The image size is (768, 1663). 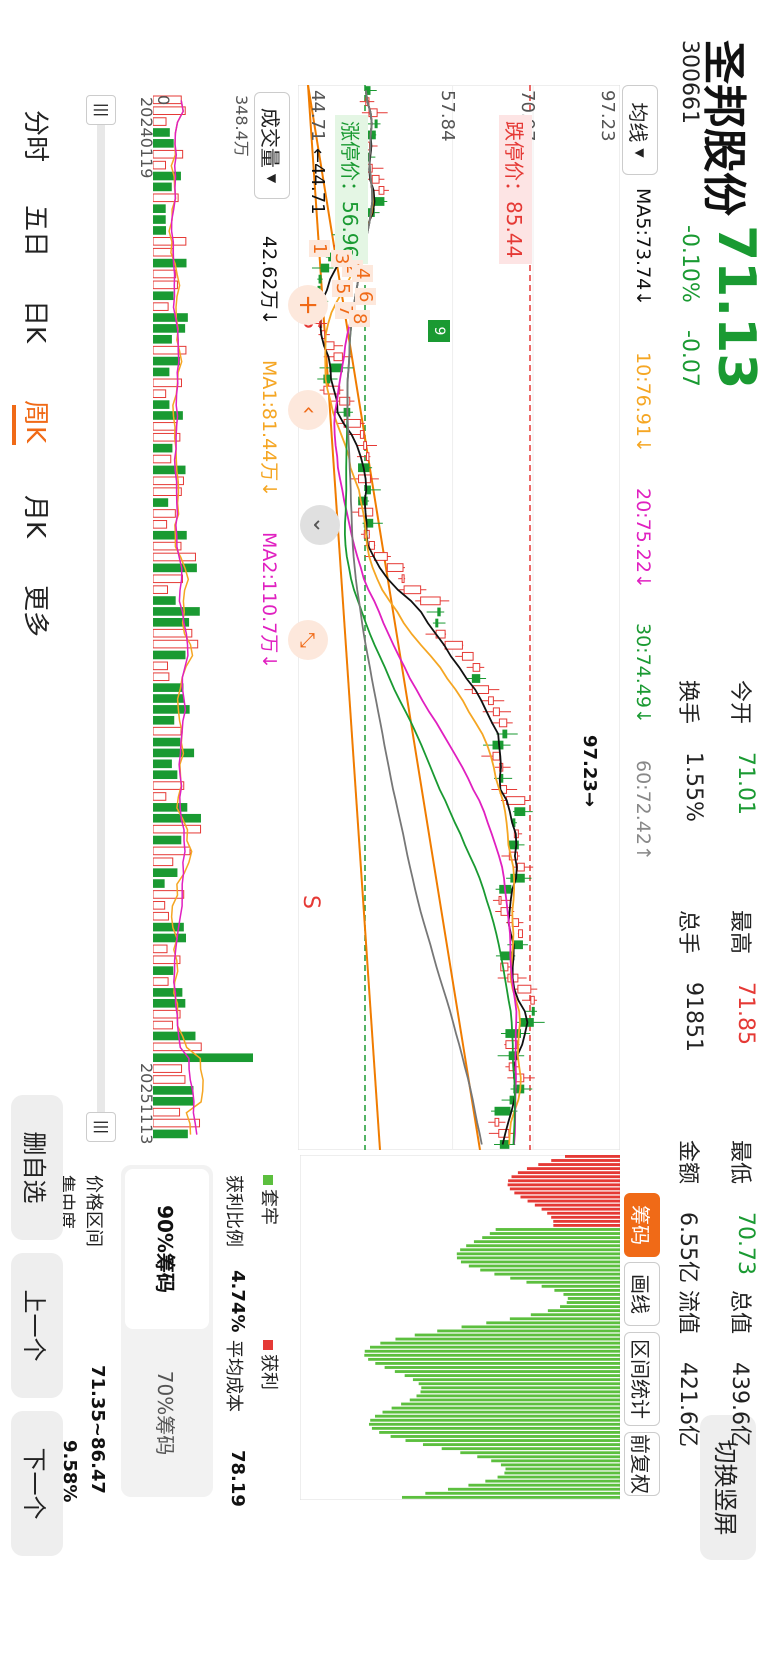 What do you see at coordinates (687, 1312) in the screenshot?
I see `stat-label: 流值` at bounding box center [687, 1312].